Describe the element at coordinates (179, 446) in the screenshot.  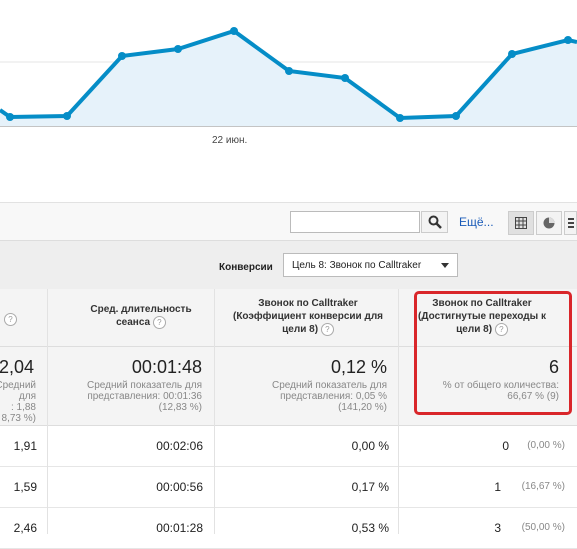
I see `cell-avg-duration: 00:02:06` at that location.